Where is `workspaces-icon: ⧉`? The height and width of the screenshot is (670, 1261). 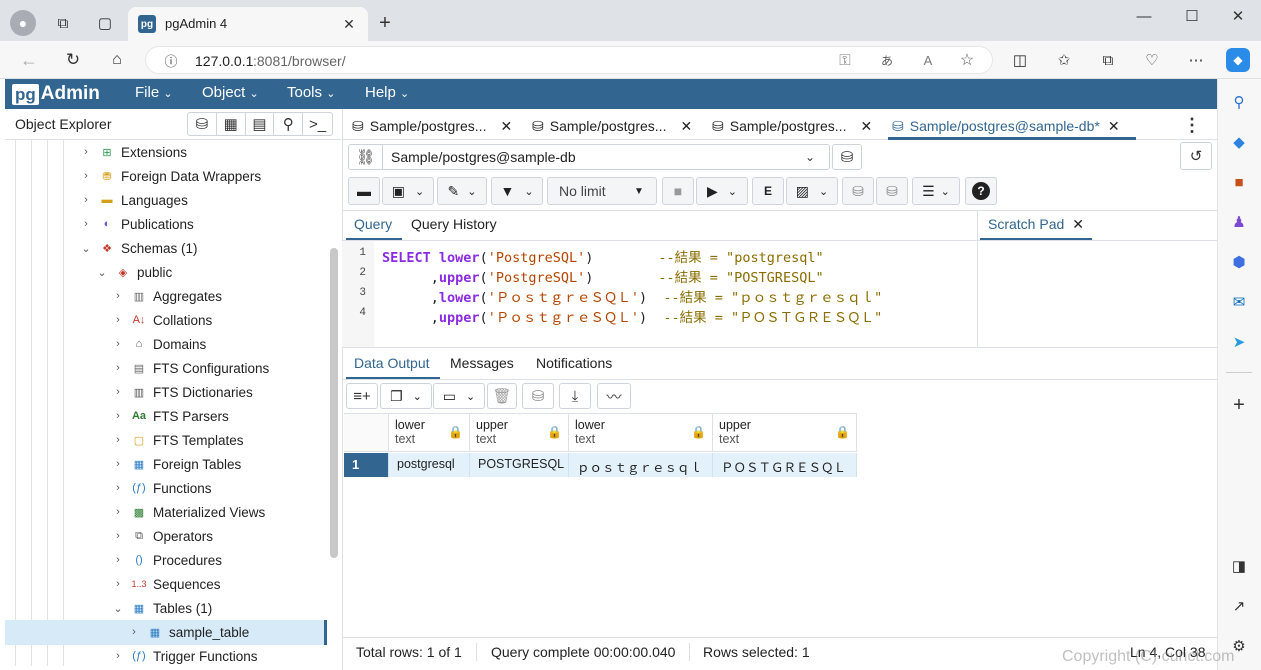
workspaces-icon: ⧉ is located at coordinates (63, 23).